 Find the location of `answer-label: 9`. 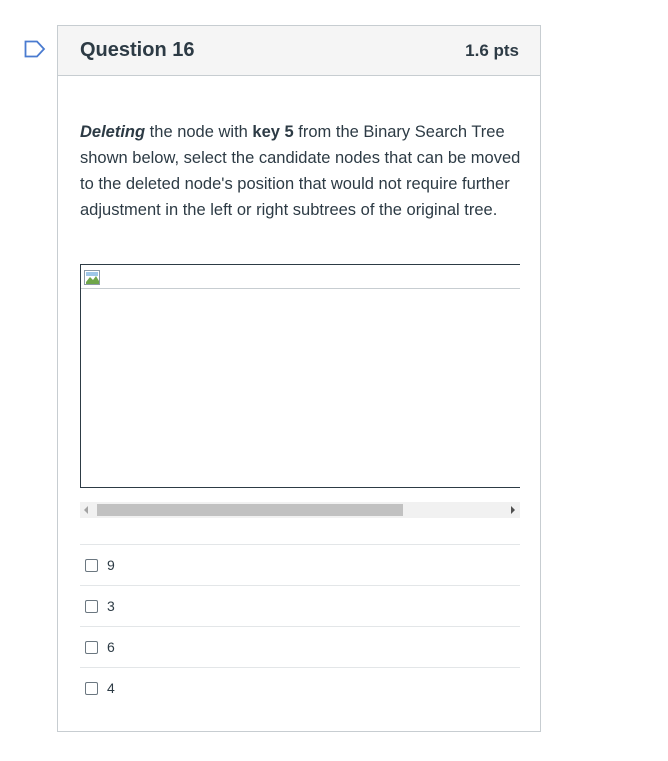

answer-label: 9 is located at coordinates (111, 565).